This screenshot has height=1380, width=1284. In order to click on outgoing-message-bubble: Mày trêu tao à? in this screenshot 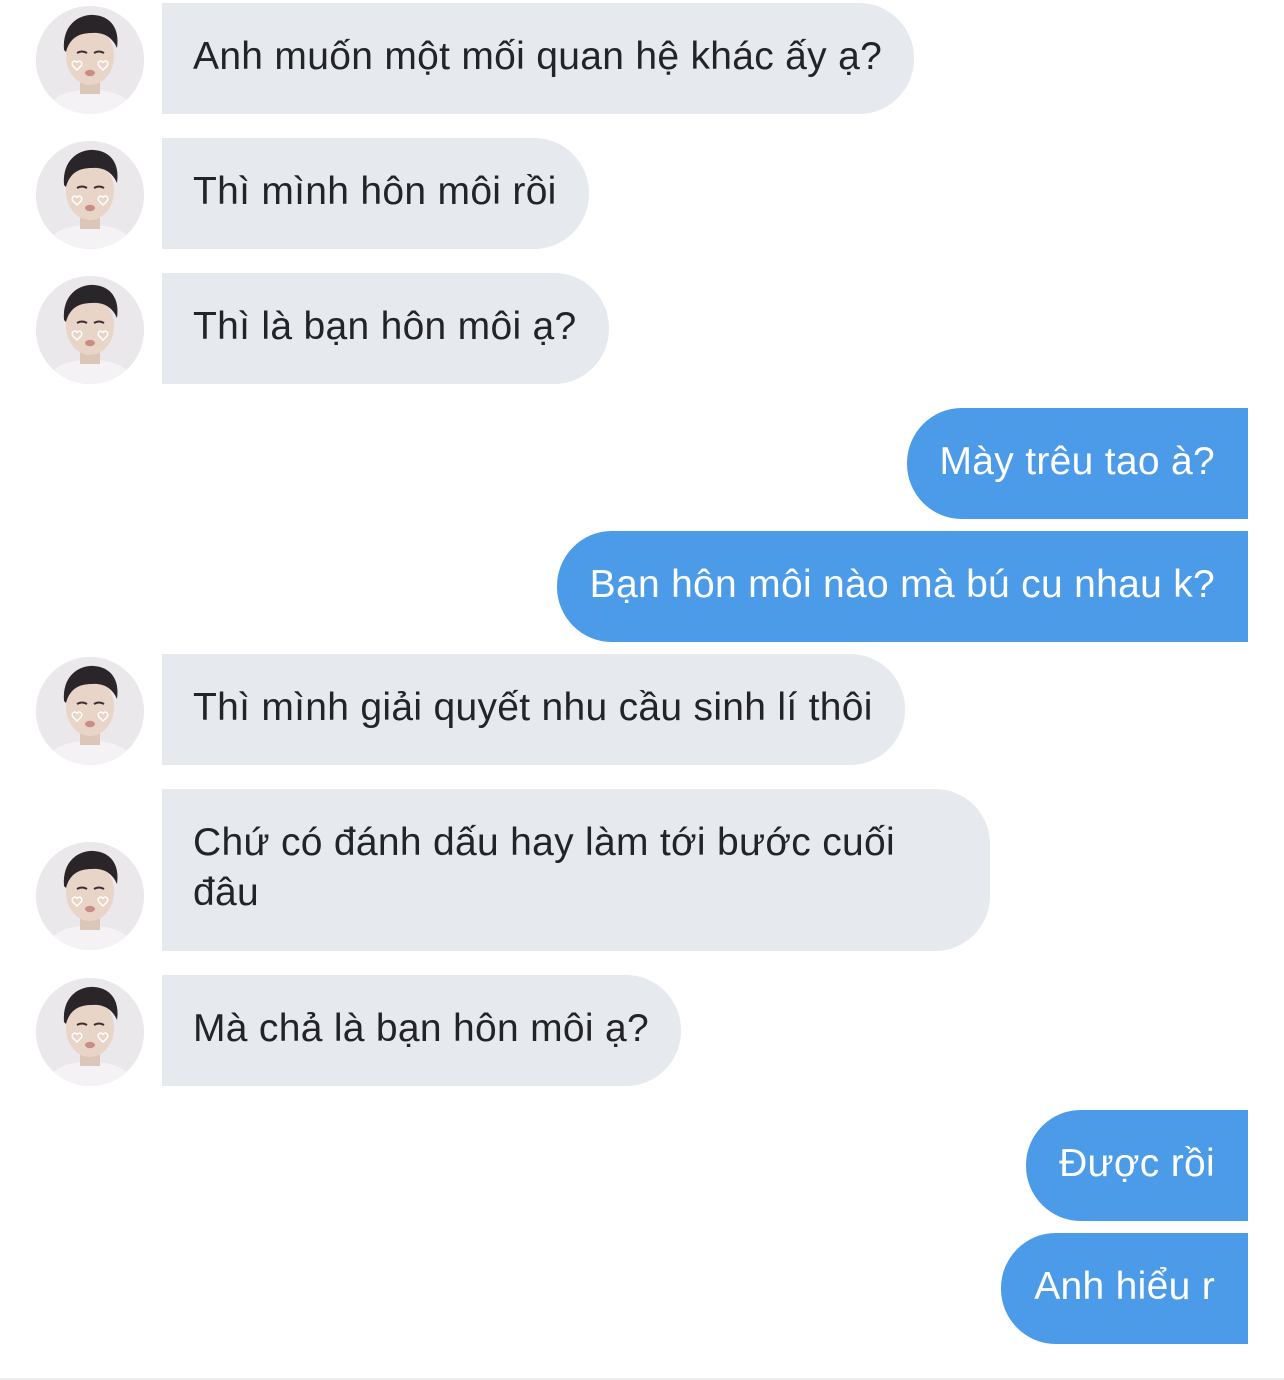, I will do `click(1077, 463)`.